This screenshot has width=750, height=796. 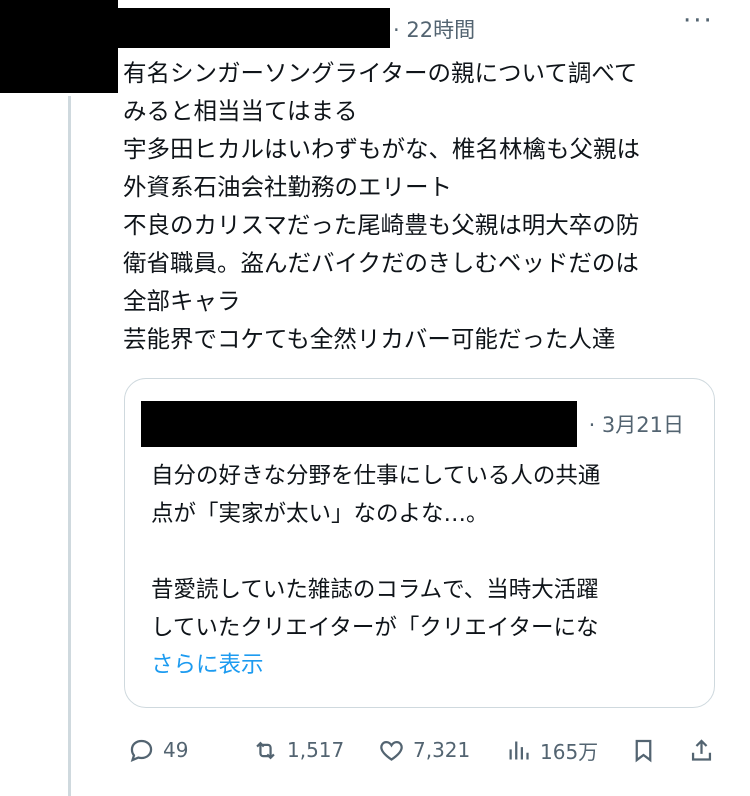 What do you see at coordinates (381, 225) in the screenshot?
I see `post-text-line: 不良のカリスマだった尾崎豊も父親は明大卒の防` at bounding box center [381, 225].